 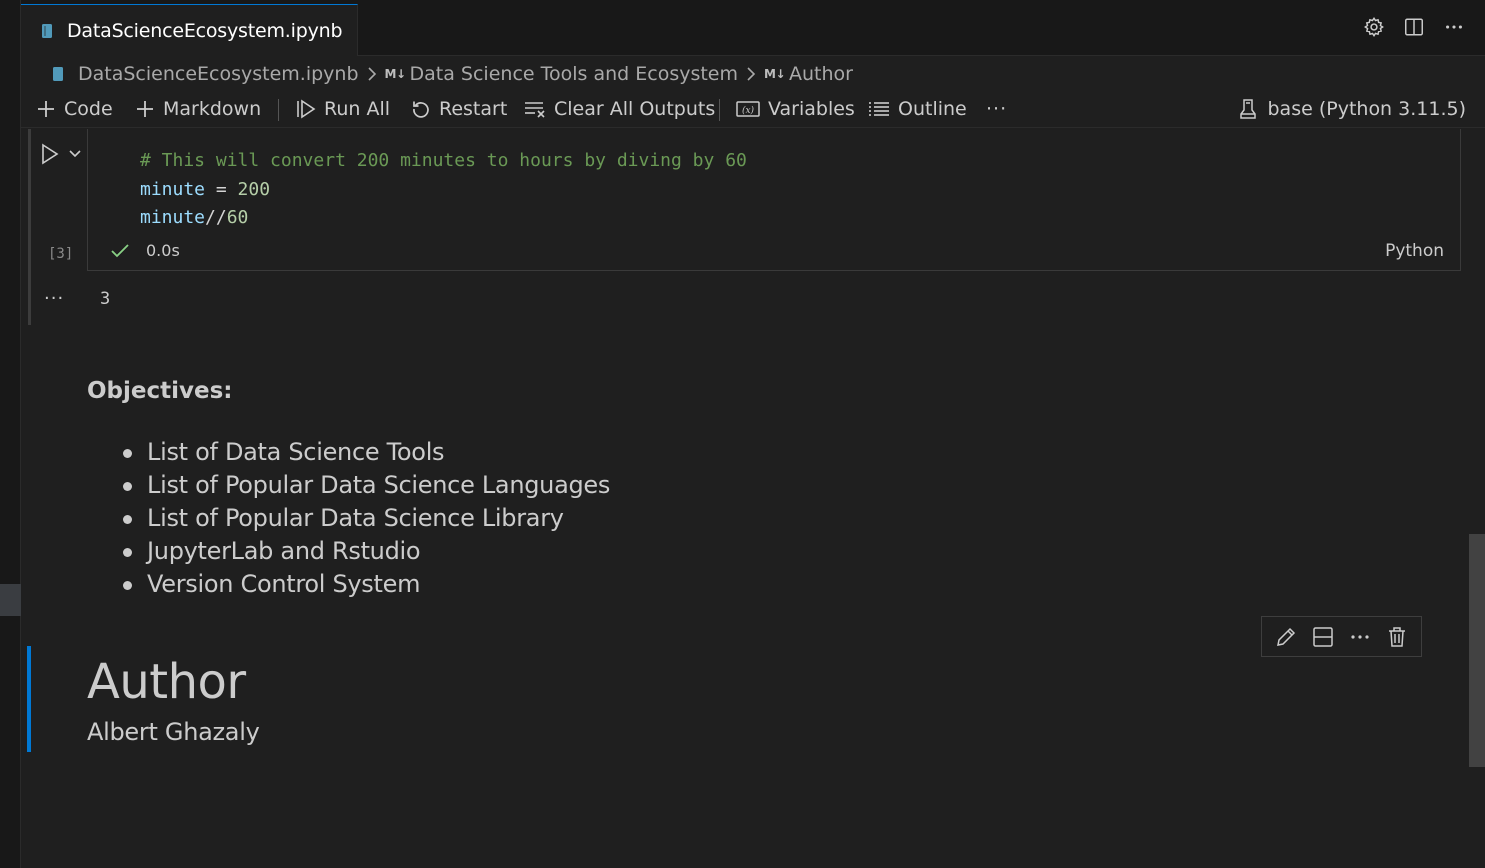 I want to click on markdown-cell-toolbar, so click(x=1341, y=636).